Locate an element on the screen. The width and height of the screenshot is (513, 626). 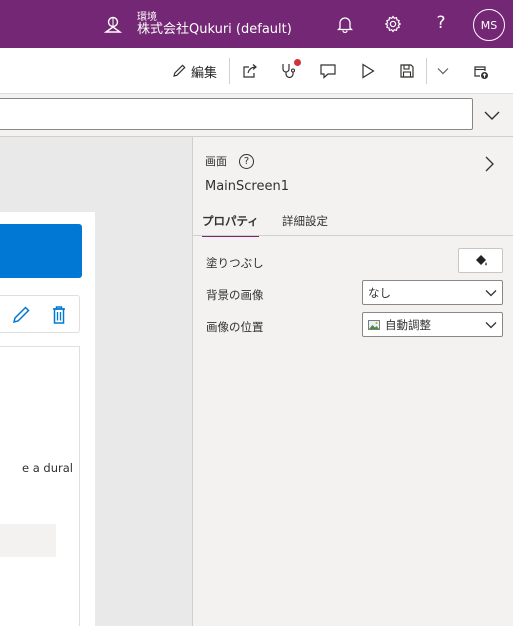
preview-button is located at coordinates (368, 71).